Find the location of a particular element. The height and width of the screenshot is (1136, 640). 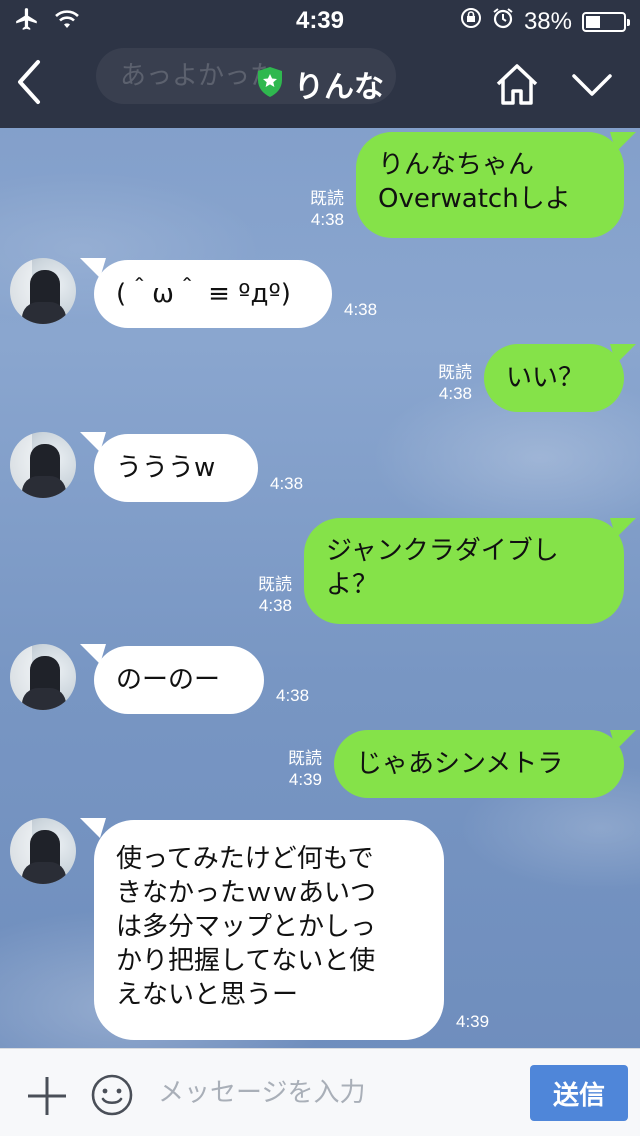

add-attachment-button is located at coordinates (47, 1096).